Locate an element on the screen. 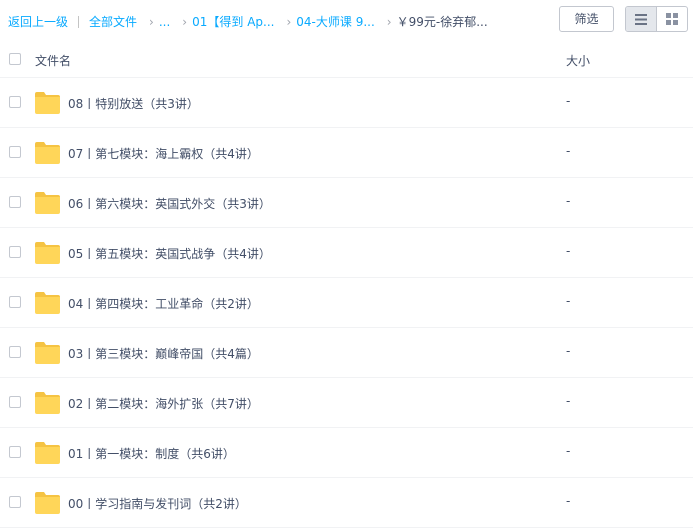  view-toggle is located at coordinates (656, 19).